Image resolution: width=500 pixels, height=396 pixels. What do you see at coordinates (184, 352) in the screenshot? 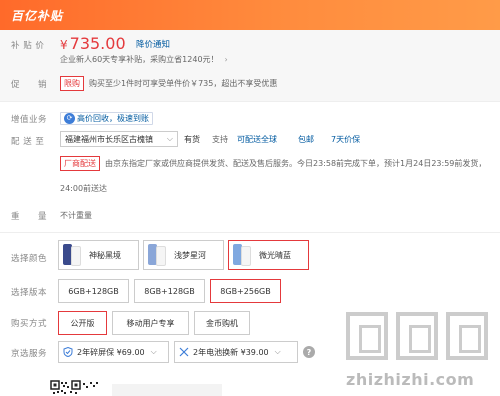
I see `wrench-icon` at bounding box center [184, 352].